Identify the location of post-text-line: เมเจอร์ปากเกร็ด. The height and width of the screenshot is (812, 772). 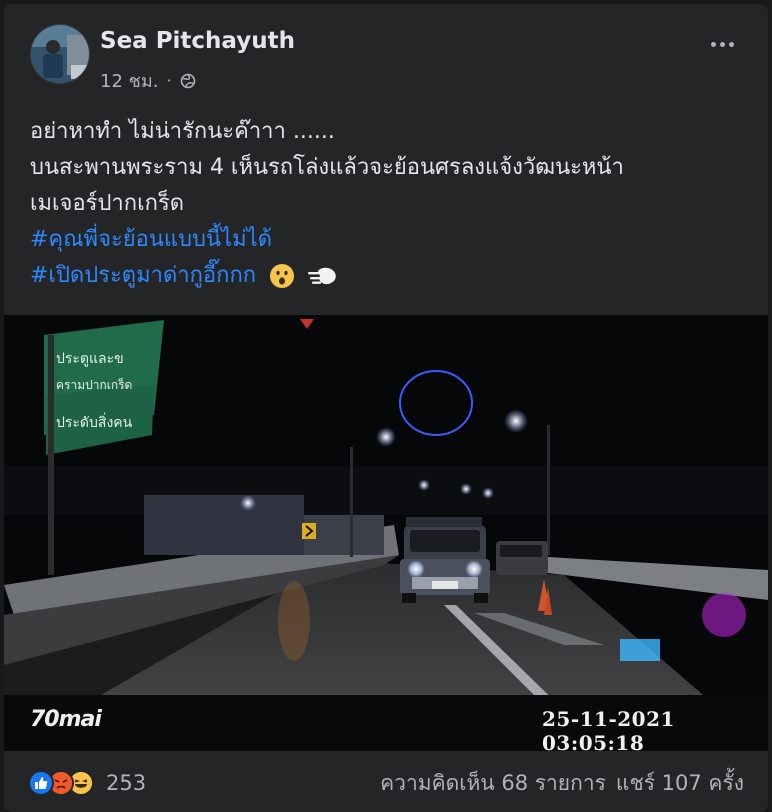
(107, 203).